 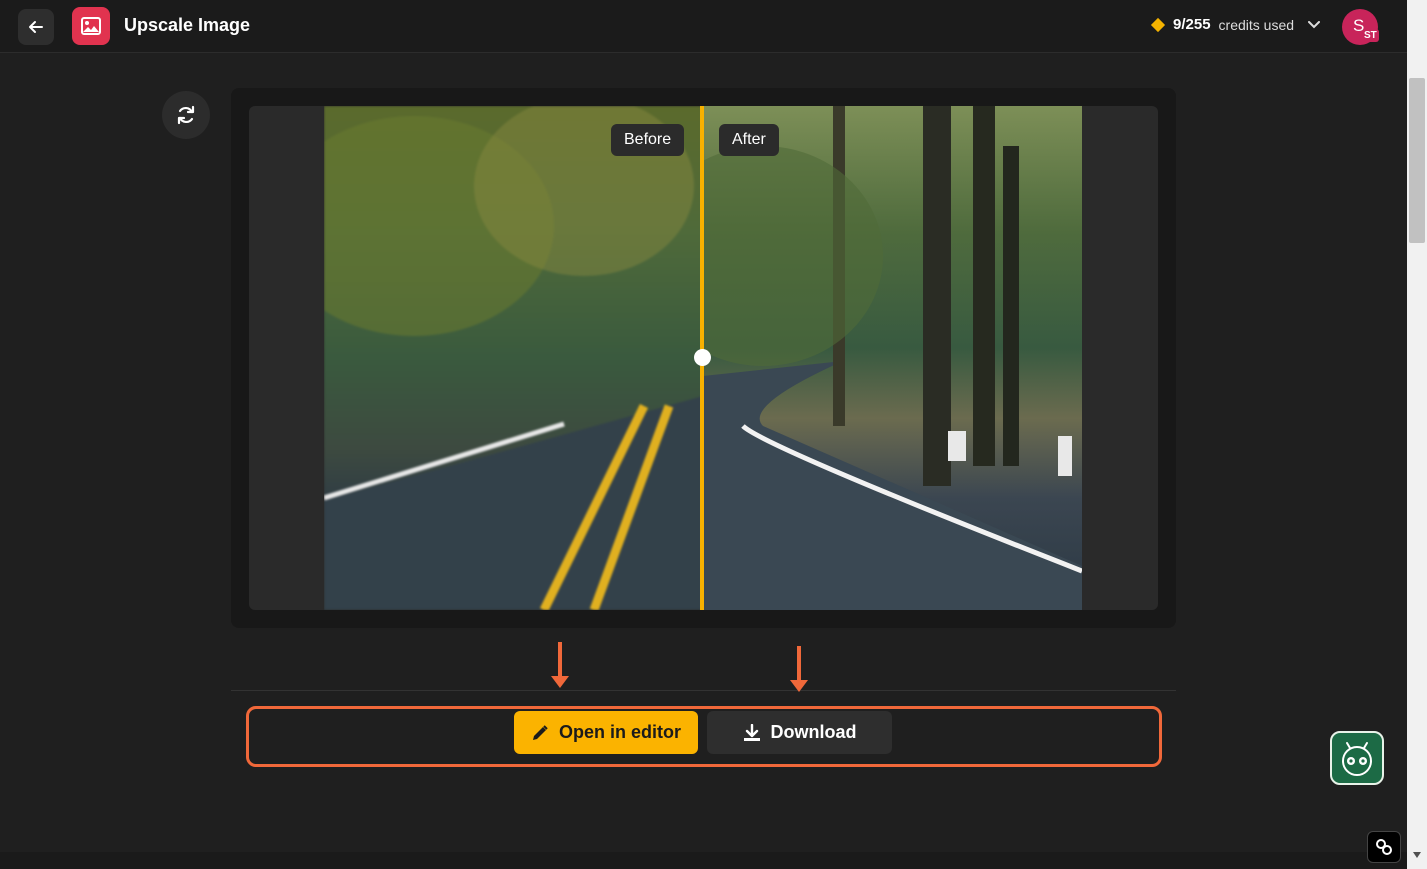 I want to click on link-icon, so click(x=1384, y=847).